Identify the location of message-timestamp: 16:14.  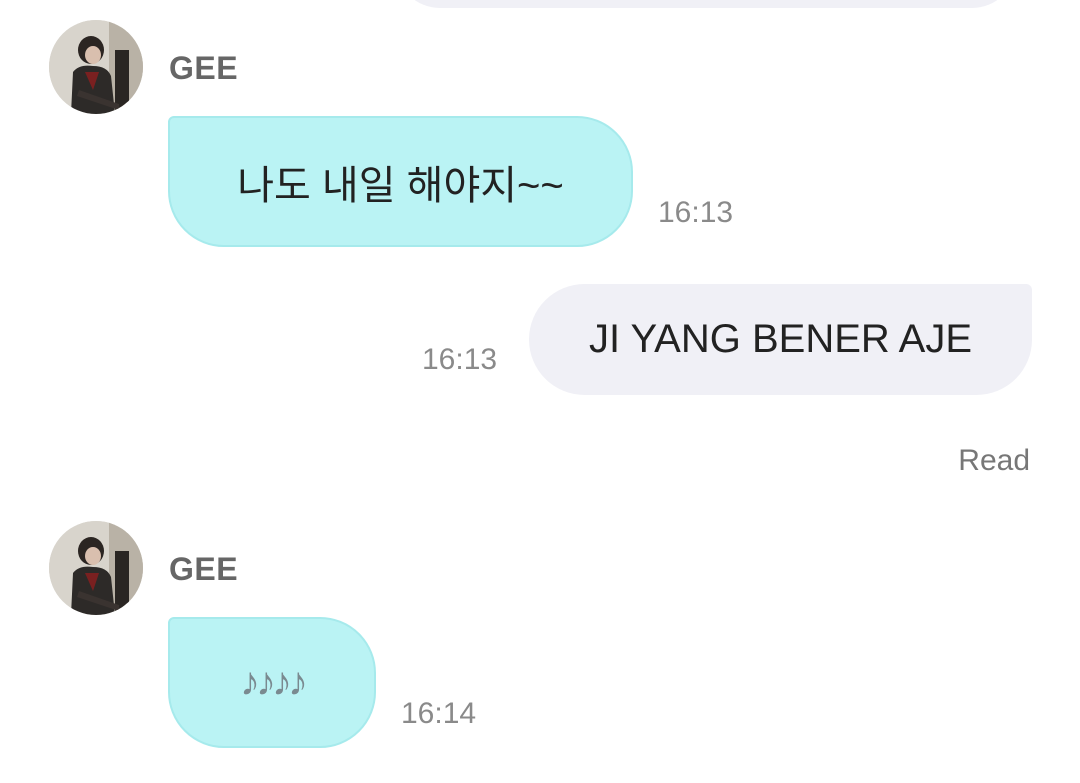
(439, 713).